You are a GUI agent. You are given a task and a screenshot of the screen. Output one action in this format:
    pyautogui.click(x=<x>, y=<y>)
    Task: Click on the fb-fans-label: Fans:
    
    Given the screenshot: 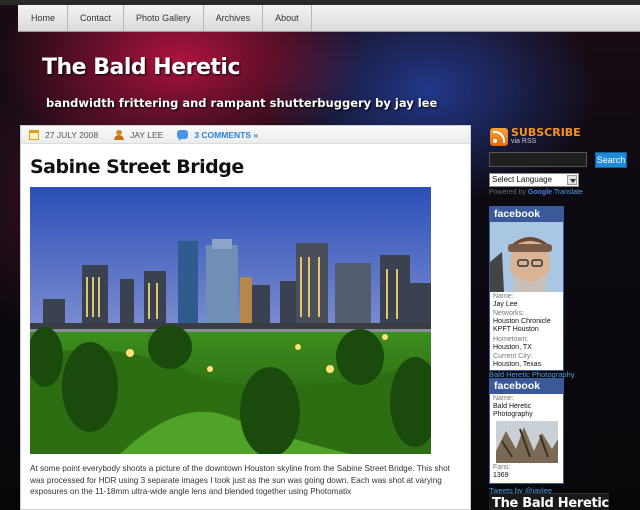 What is the action you would take?
    pyautogui.click(x=502, y=468)
    